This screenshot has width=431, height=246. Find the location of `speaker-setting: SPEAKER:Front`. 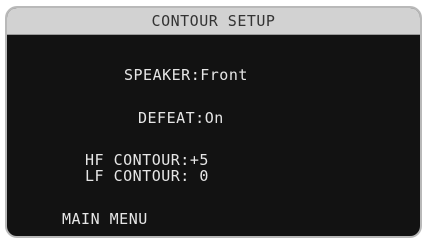

speaker-setting: SPEAKER:Front is located at coordinates (186, 75).